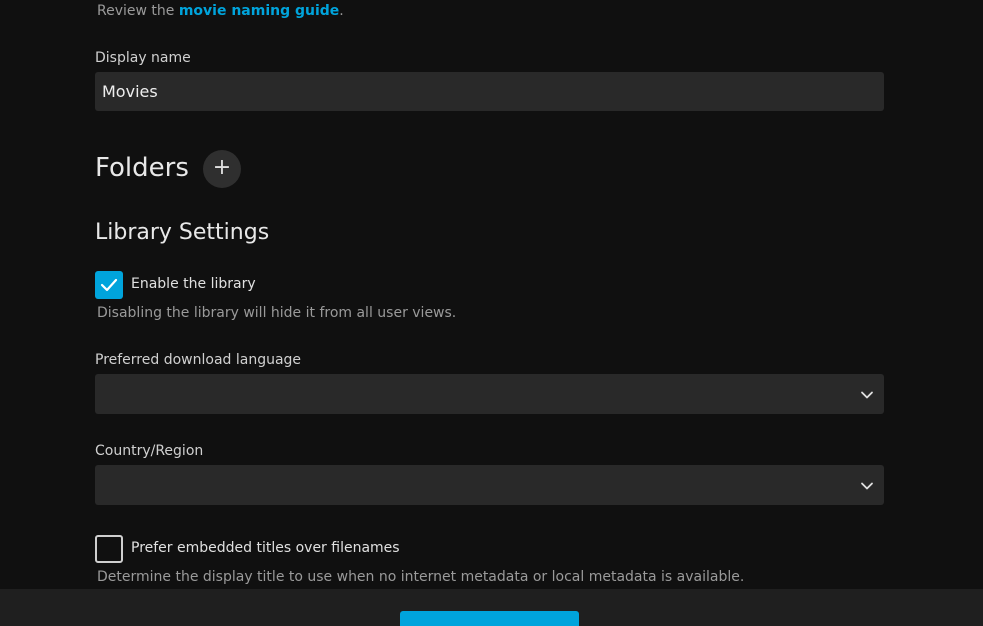  What do you see at coordinates (489, 485) in the screenshot?
I see `country-region-select` at bounding box center [489, 485].